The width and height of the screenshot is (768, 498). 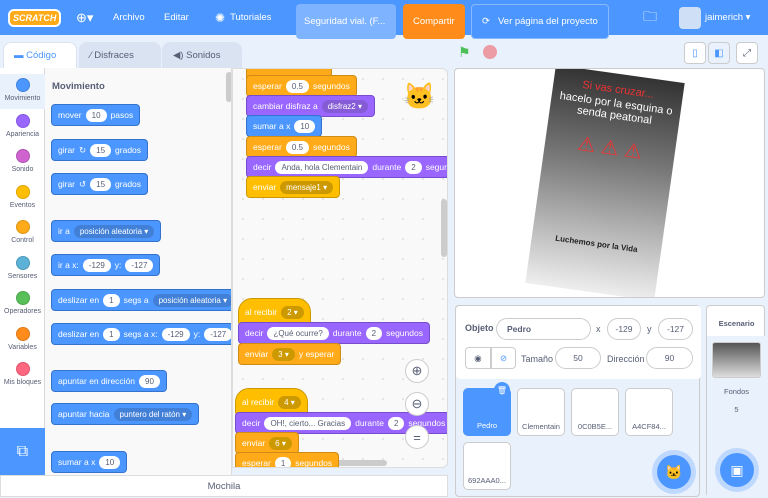 What do you see at coordinates (120, 55) in the screenshot?
I see `tab-disfraces: ⁄ Disfraces` at bounding box center [120, 55].